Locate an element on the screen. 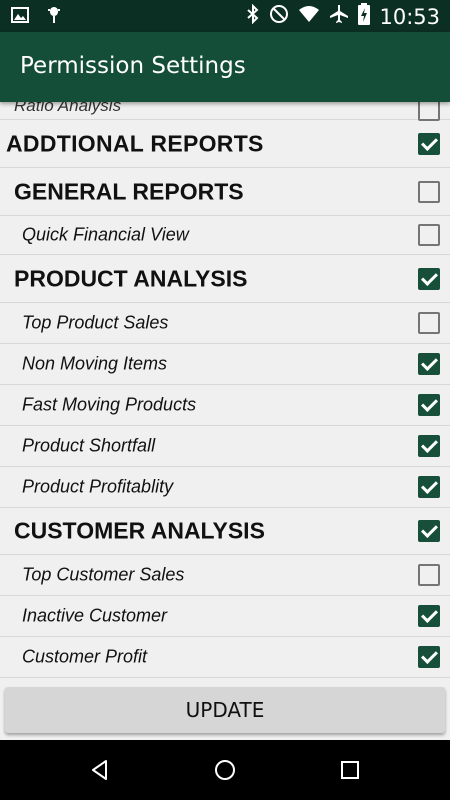 Image resolution: width=450 pixels, height=800 pixels. list-item-label: Inactive Customer is located at coordinates (95, 615).